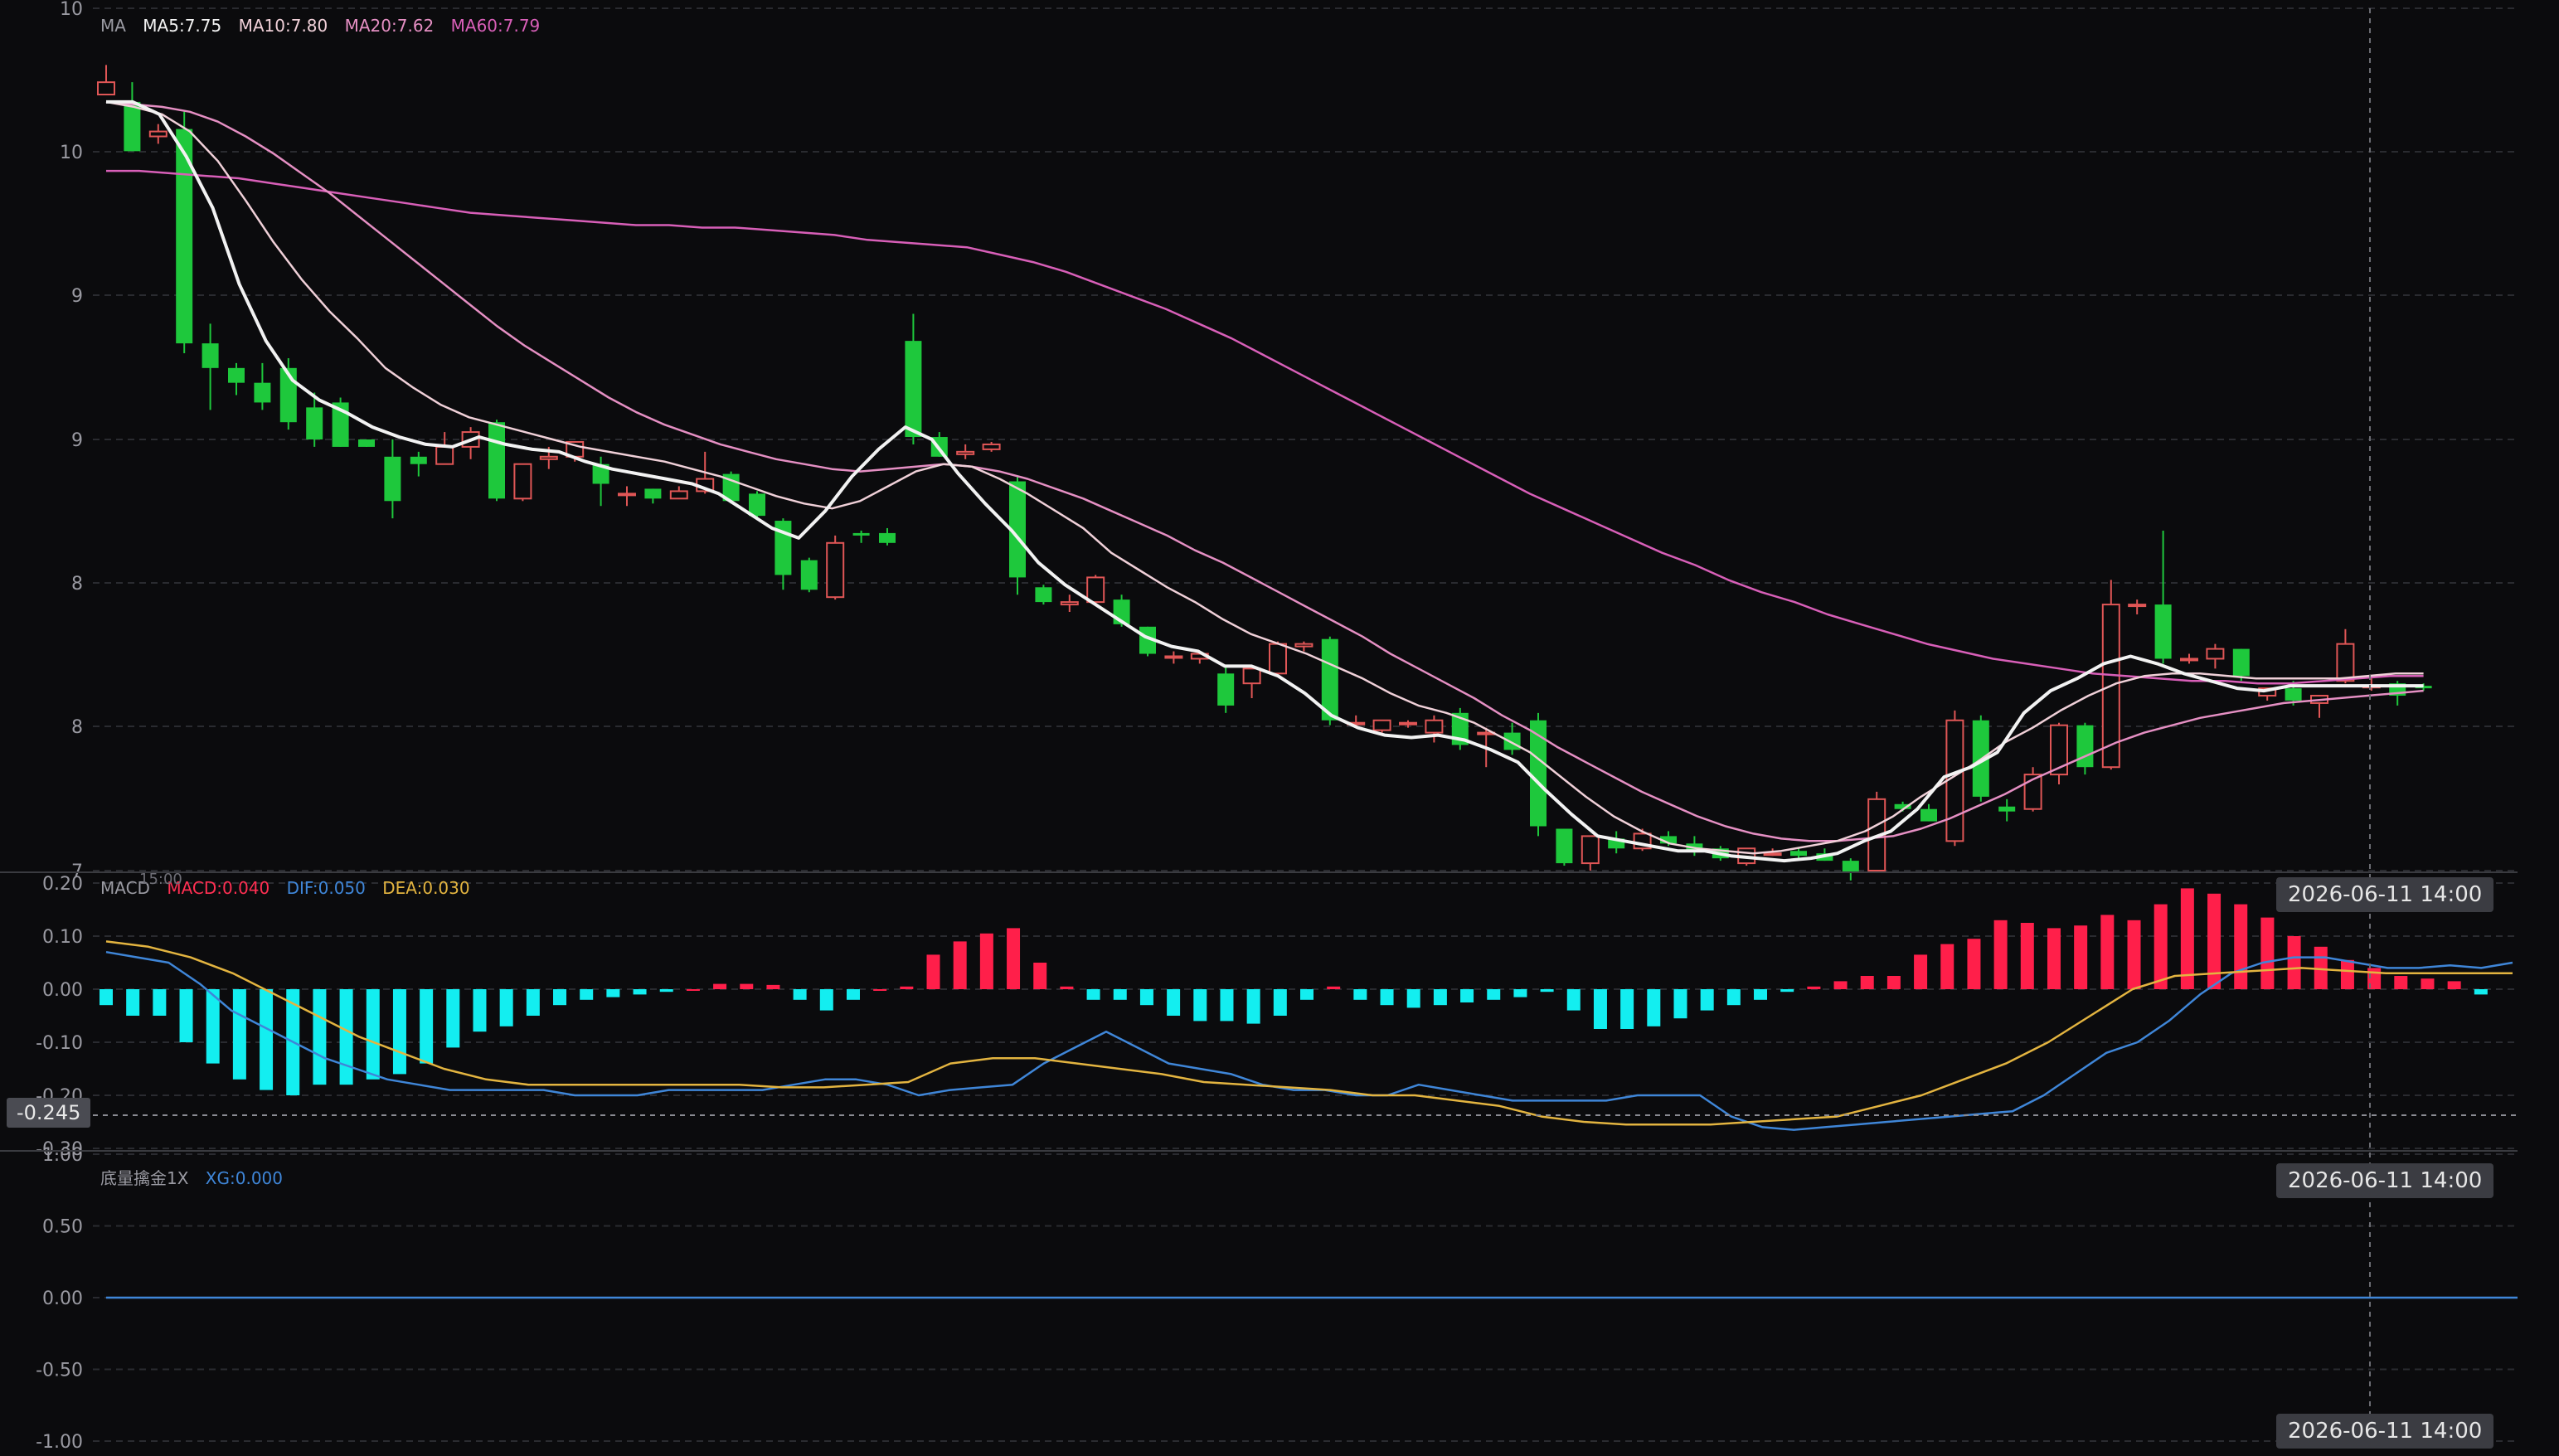  Describe the element at coordinates (62, 1299) in the screenshot. I see `xg-tick-label: 0.00` at that location.